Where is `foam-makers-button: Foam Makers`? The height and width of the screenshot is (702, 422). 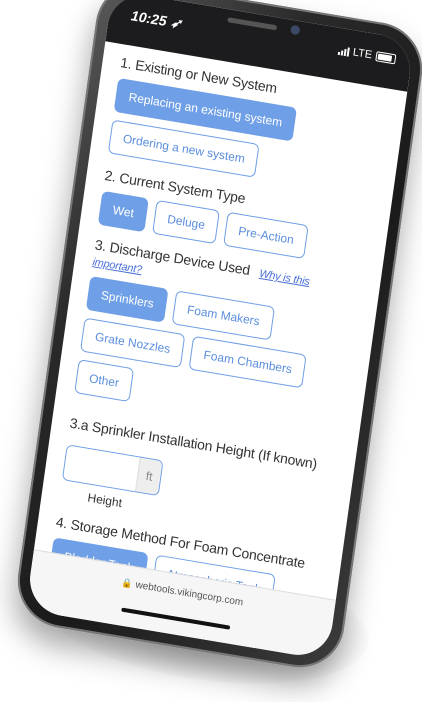 foam-makers-button: Foam Makers is located at coordinates (223, 315).